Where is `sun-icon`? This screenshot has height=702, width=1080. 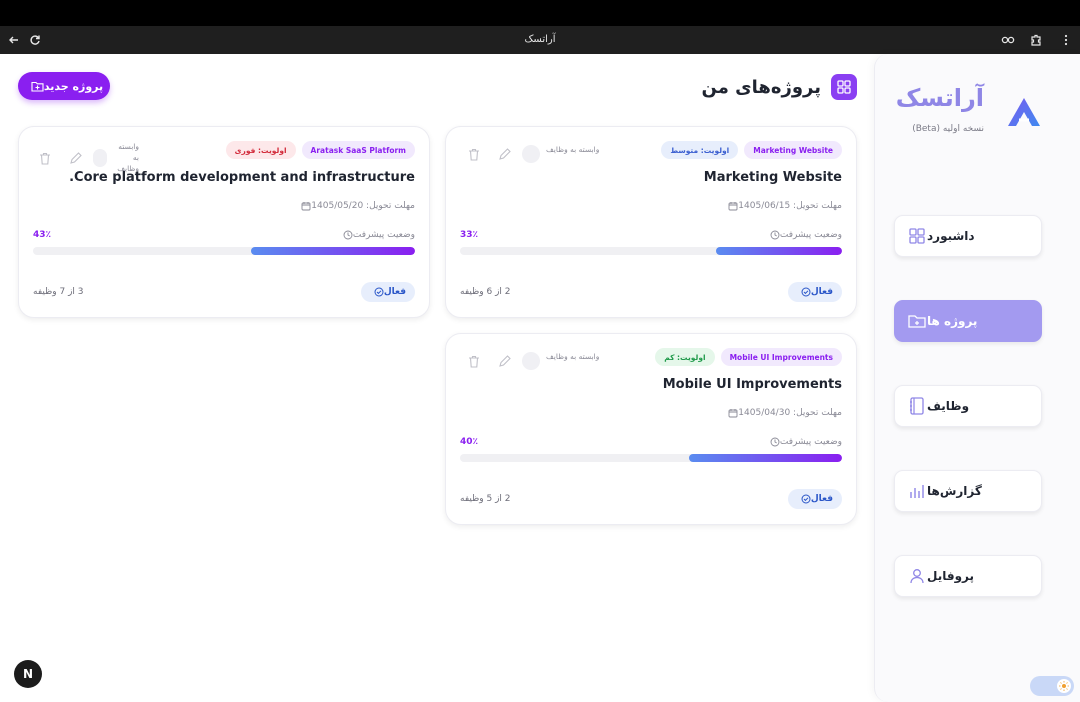
sun-icon is located at coordinates (1064, 686).